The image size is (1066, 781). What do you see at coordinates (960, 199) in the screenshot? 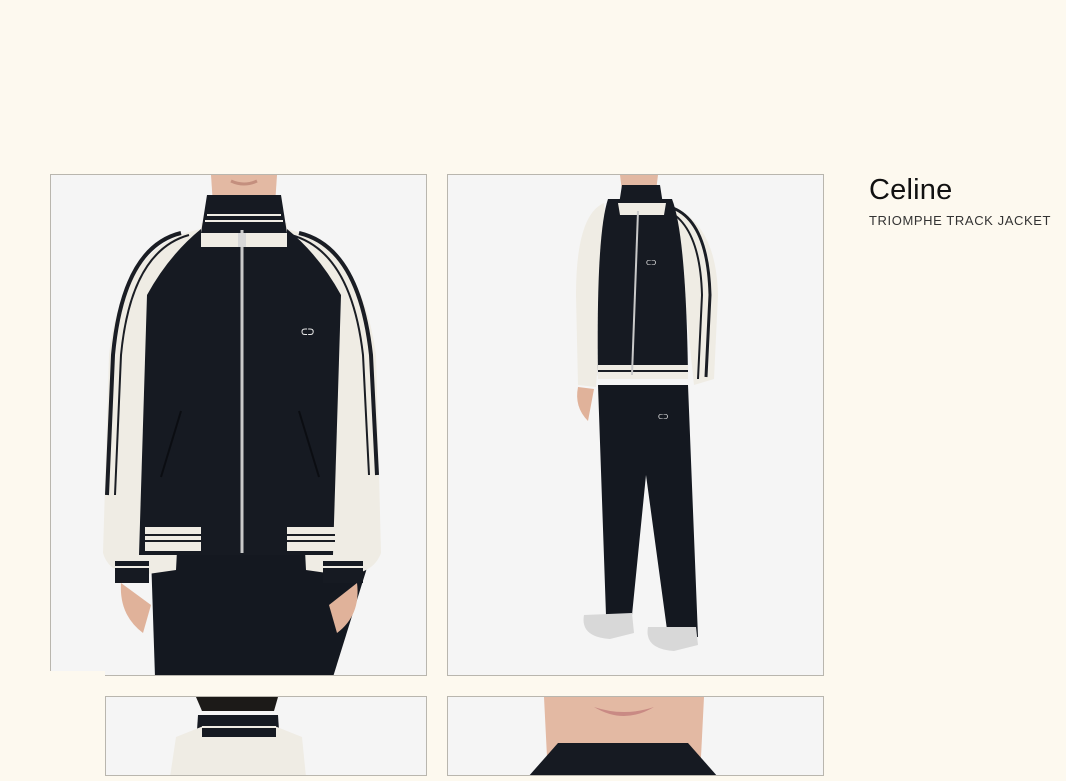
I see `product-info: Celine TRIOMPHE TRACK JACKET` at bounding box center [960, 199].